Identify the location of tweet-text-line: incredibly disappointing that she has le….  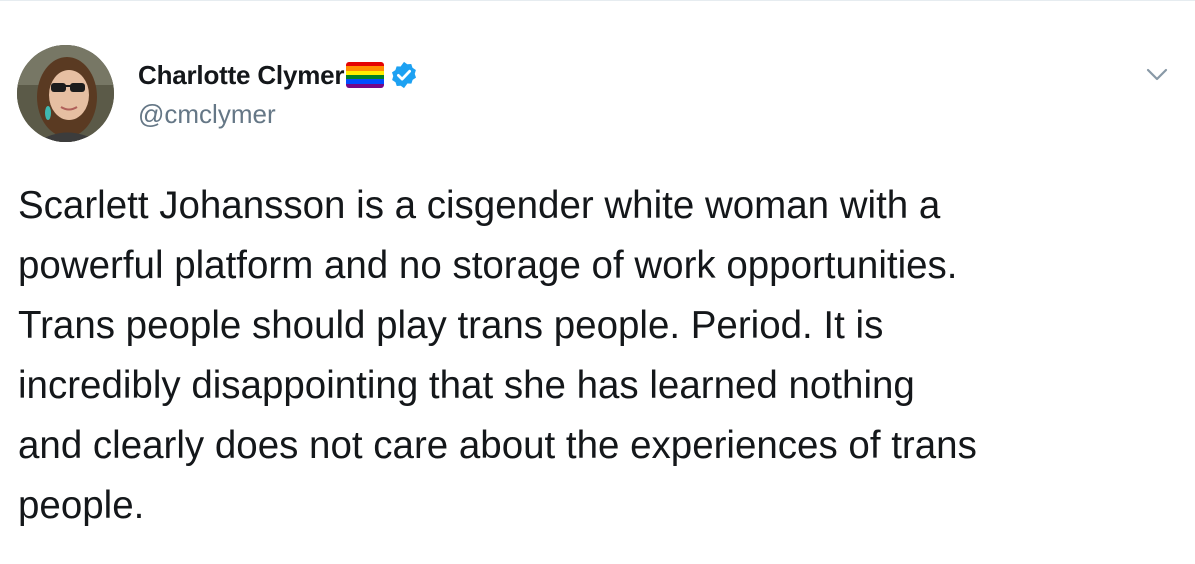
(466, 385).